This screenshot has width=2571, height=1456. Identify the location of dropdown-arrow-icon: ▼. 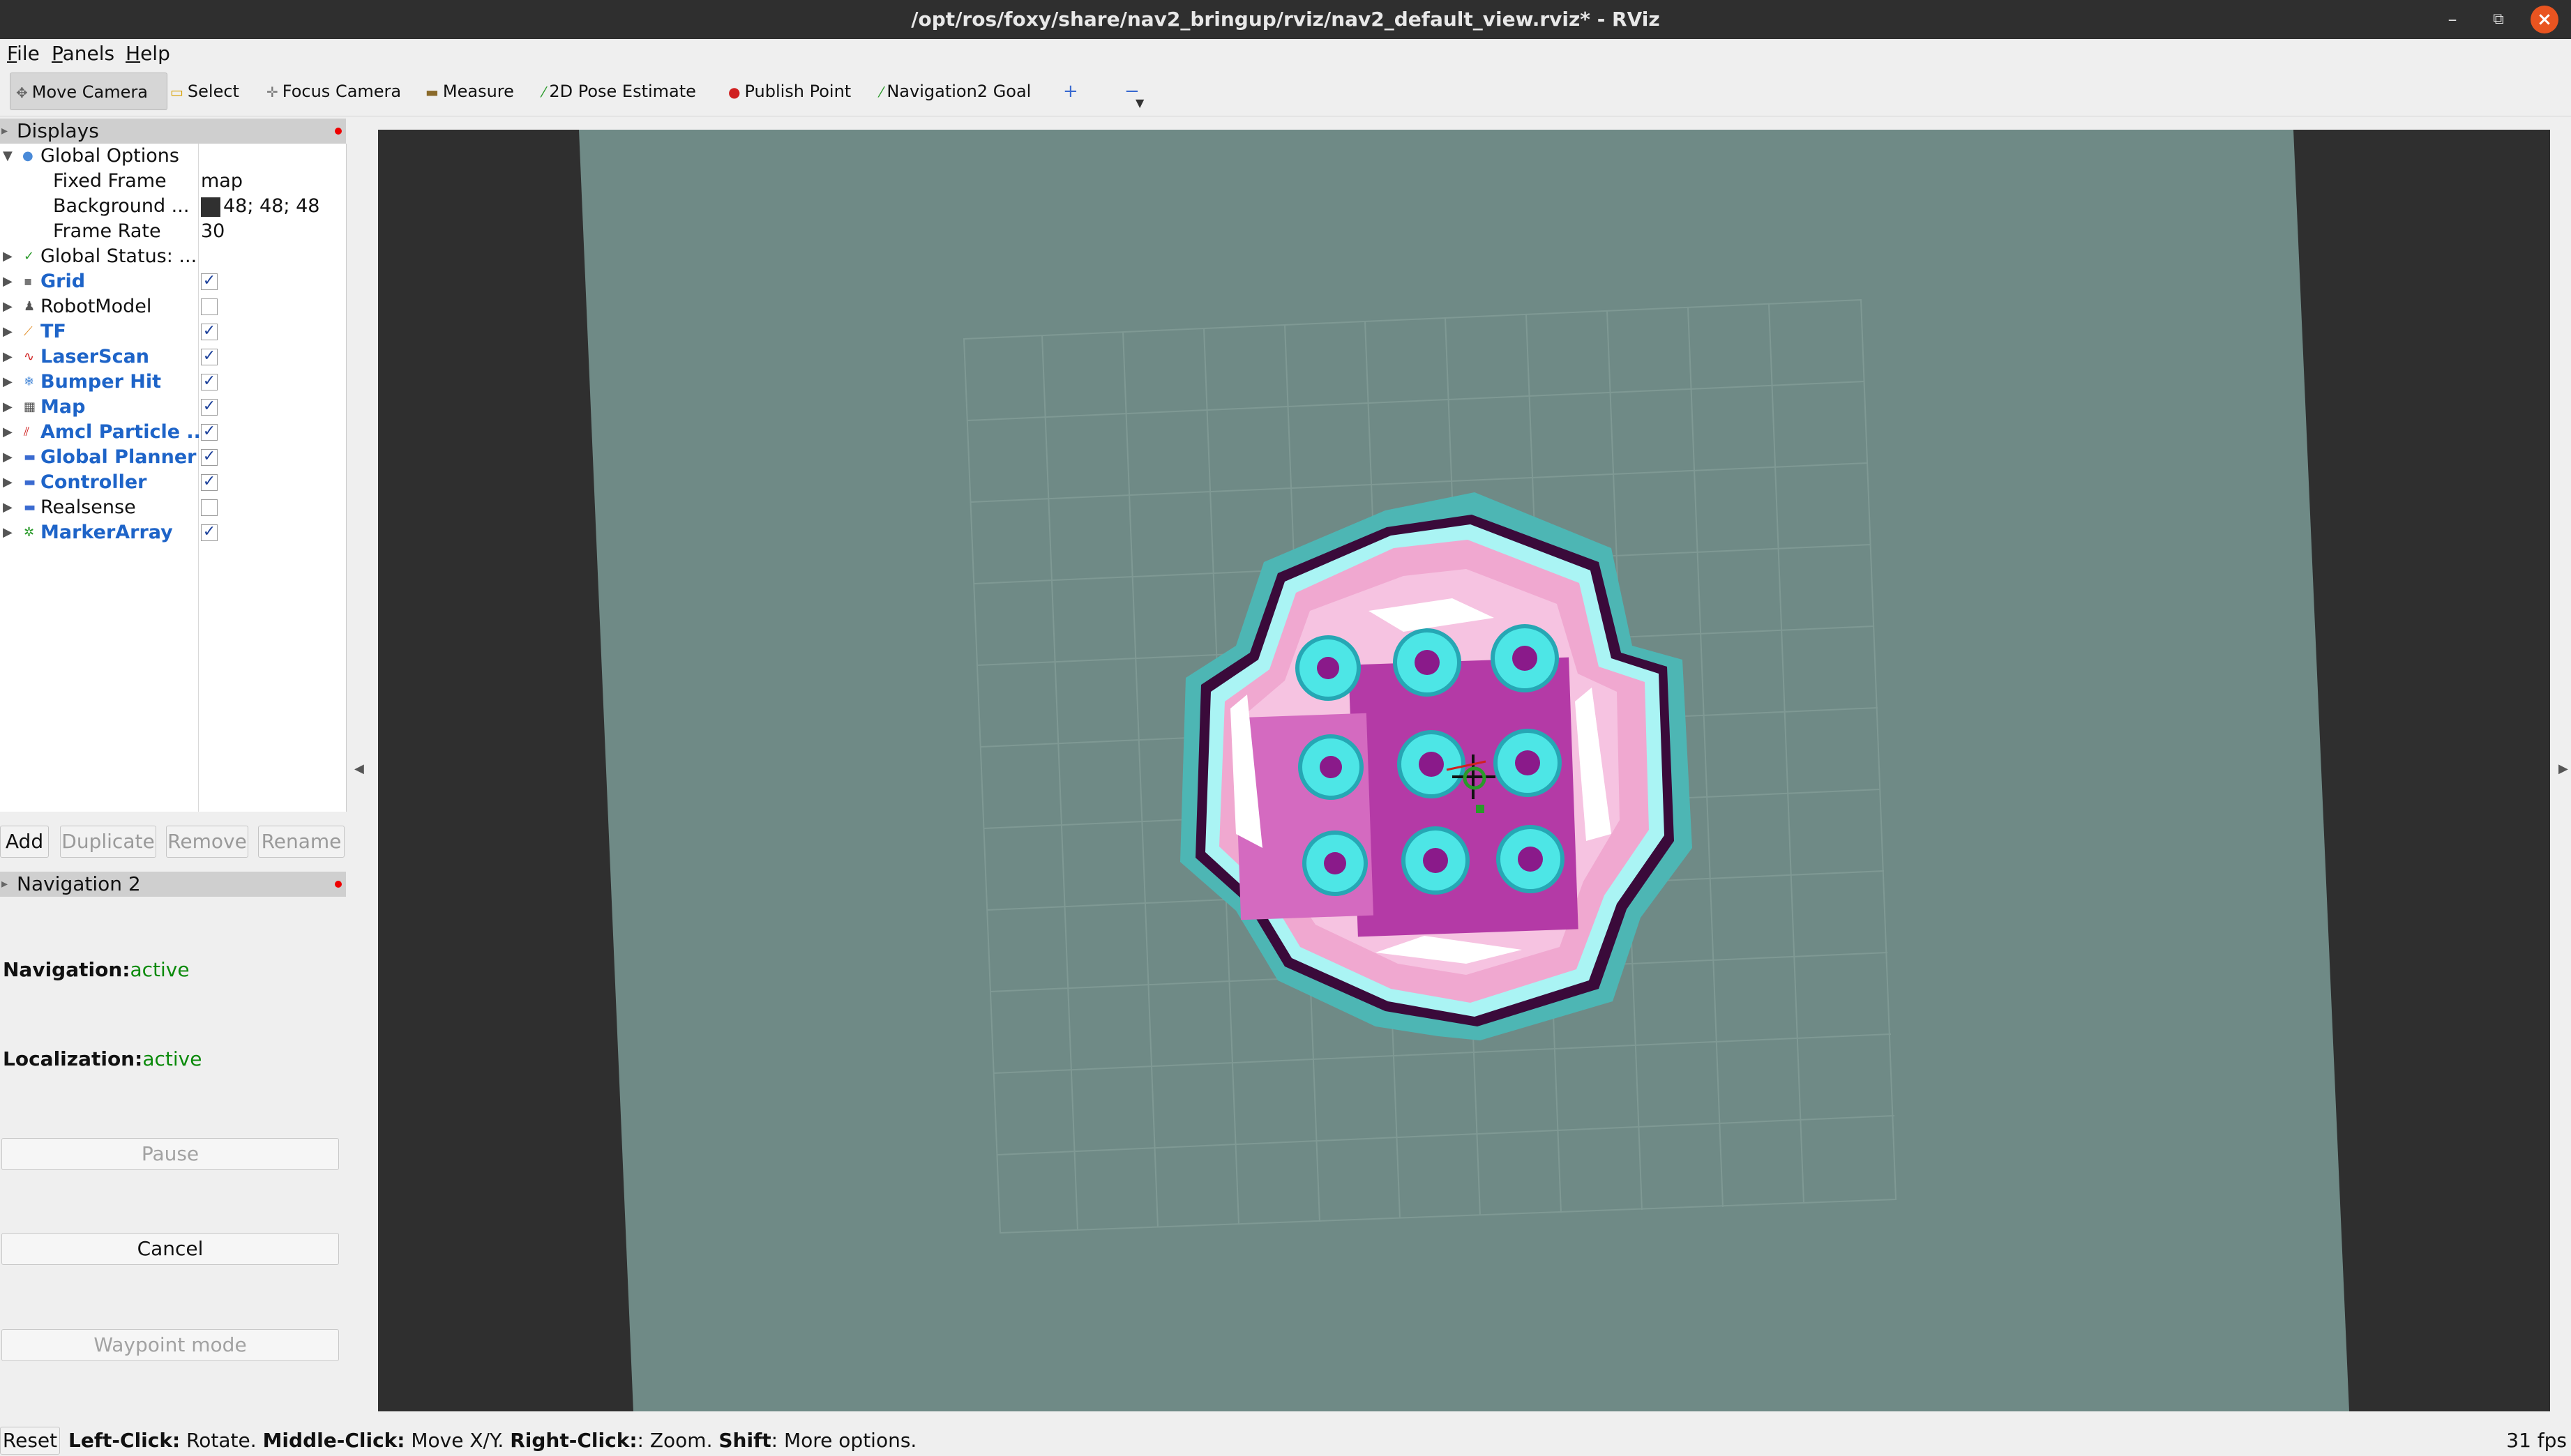
(1140, 102).